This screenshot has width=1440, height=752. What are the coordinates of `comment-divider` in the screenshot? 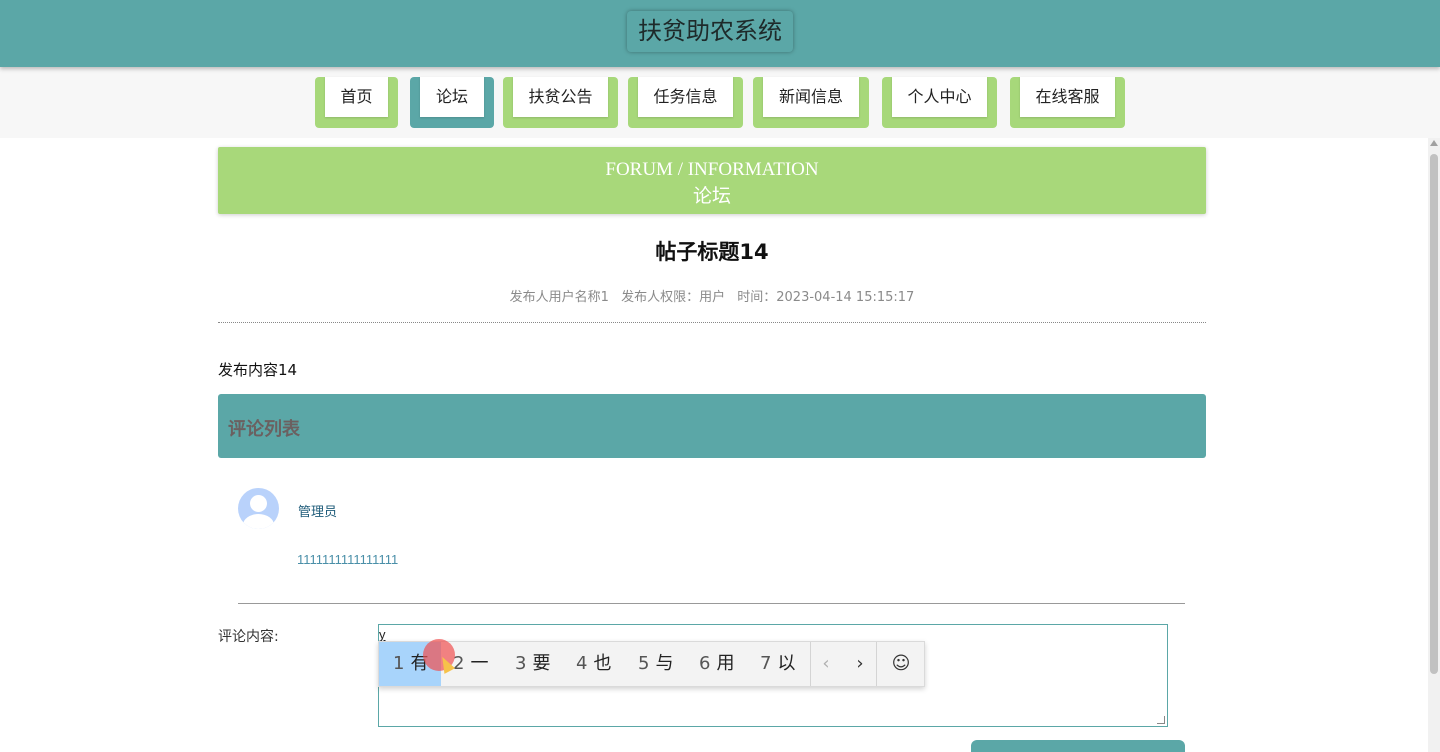 It's located at (711, 603).